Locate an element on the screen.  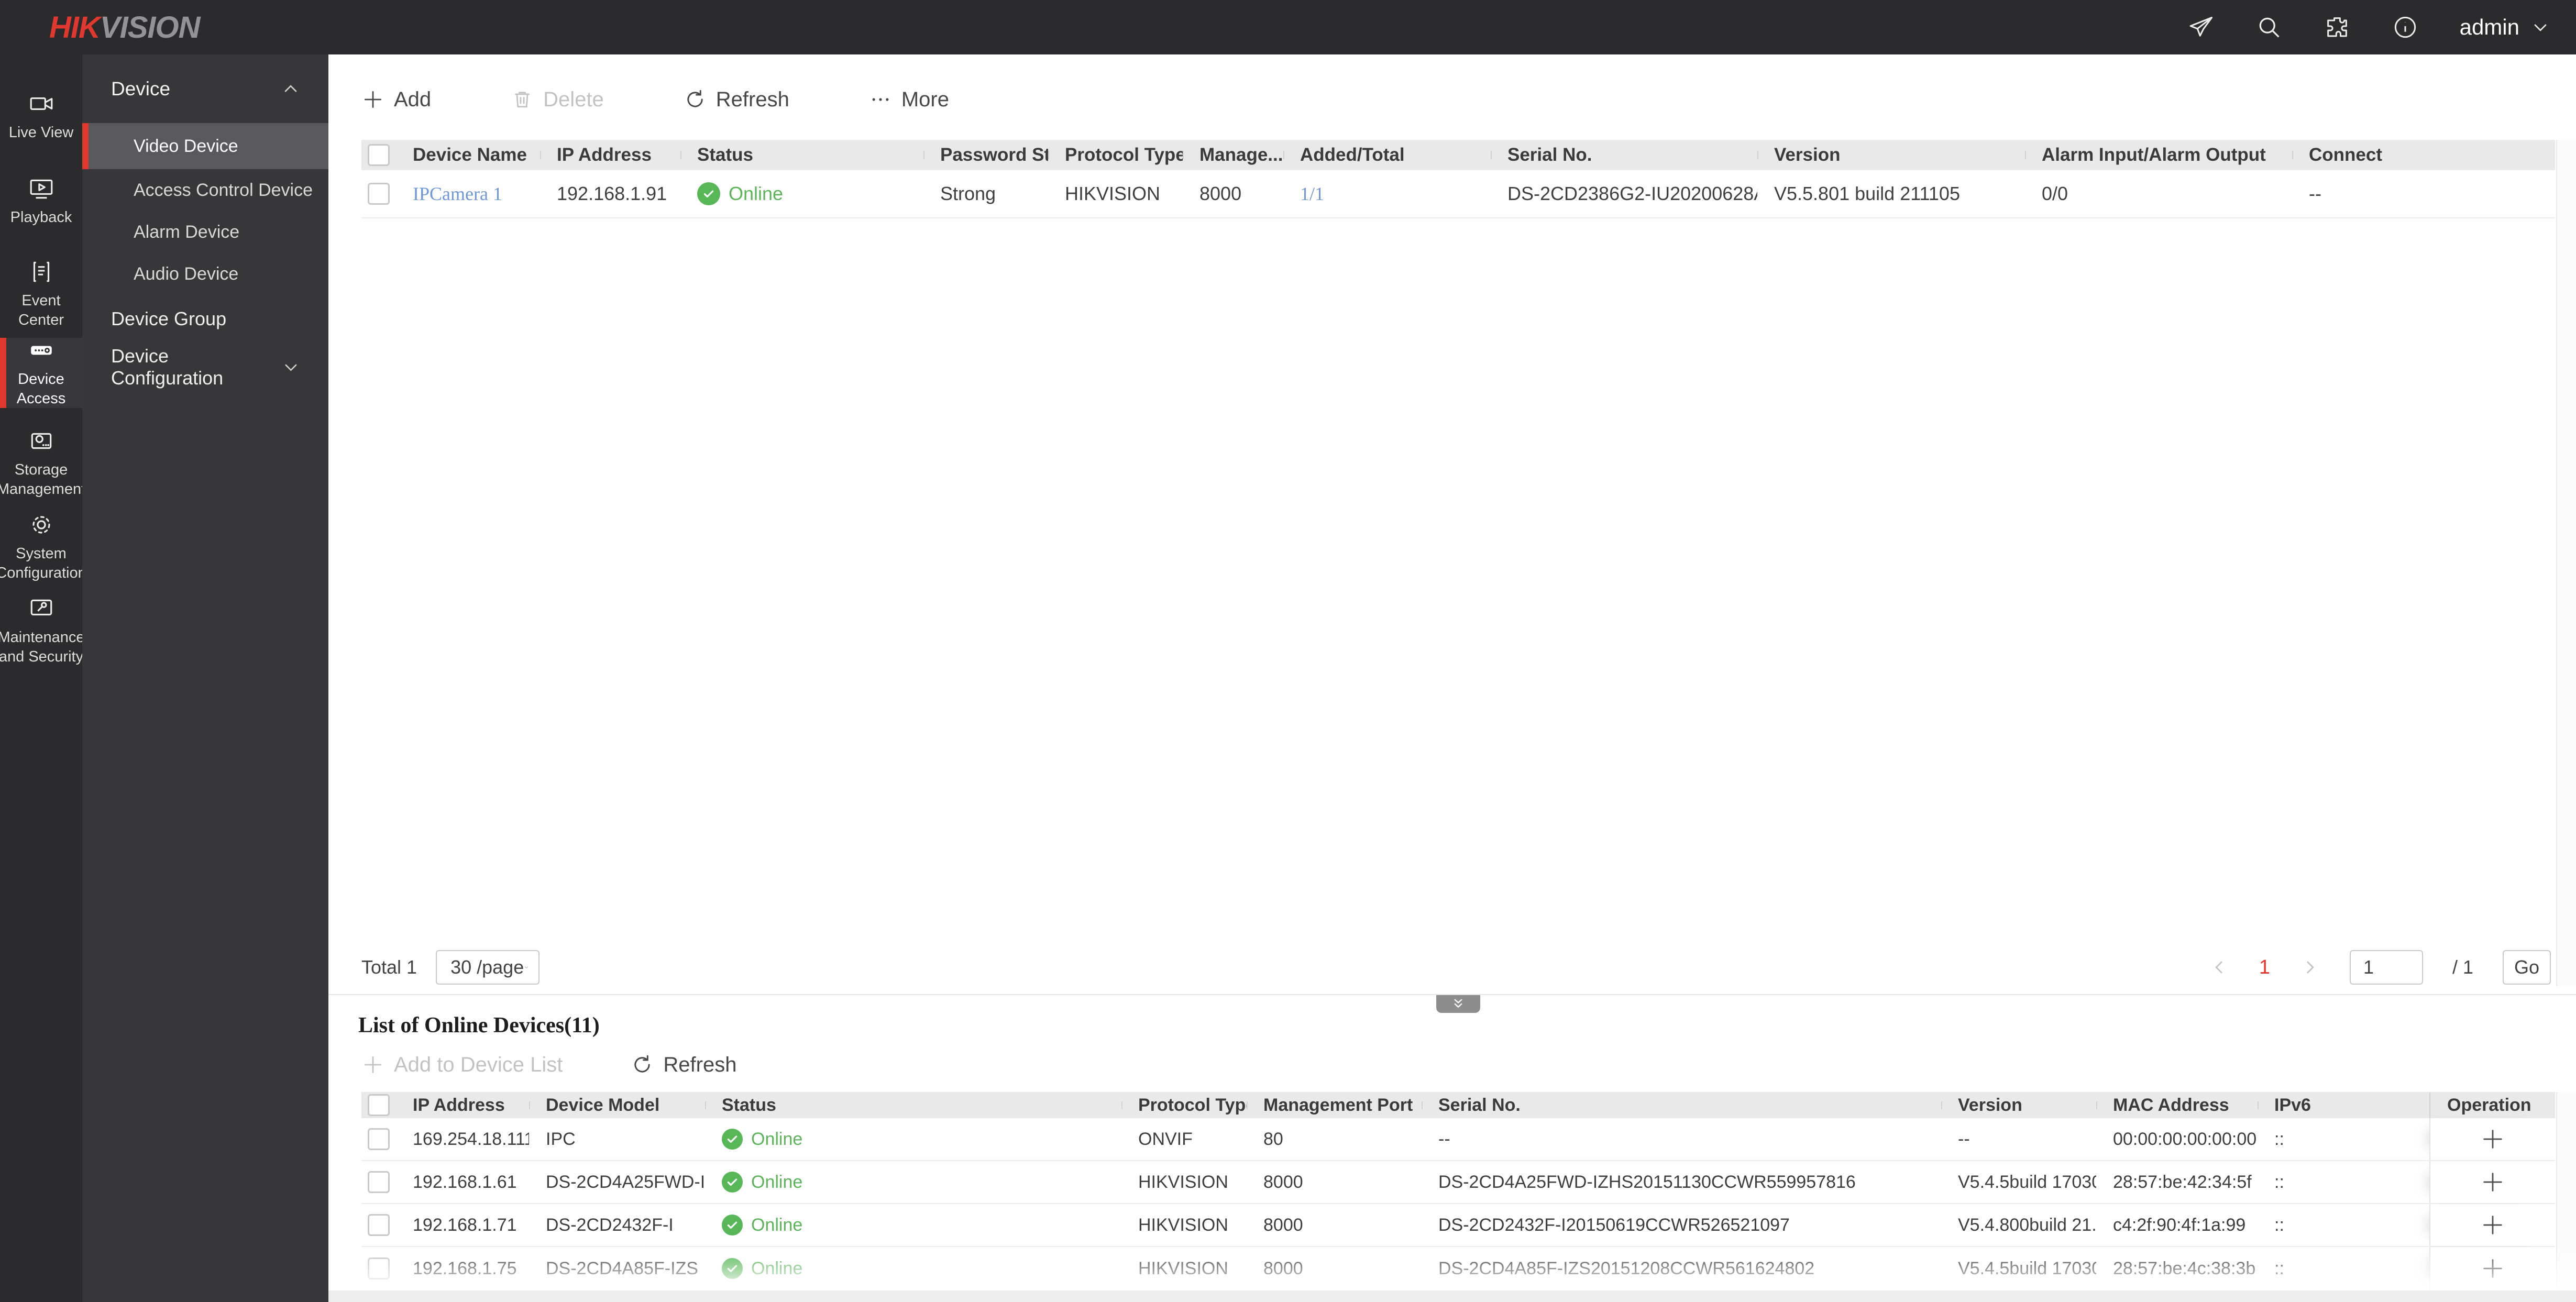
tree-item-device-group: Device Group is located at coordinates (205, 319).